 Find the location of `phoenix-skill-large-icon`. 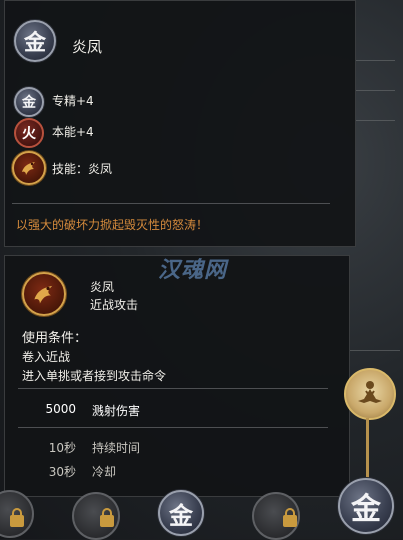

phoenix-skill-large-icon is located at coordinates (44, 294).